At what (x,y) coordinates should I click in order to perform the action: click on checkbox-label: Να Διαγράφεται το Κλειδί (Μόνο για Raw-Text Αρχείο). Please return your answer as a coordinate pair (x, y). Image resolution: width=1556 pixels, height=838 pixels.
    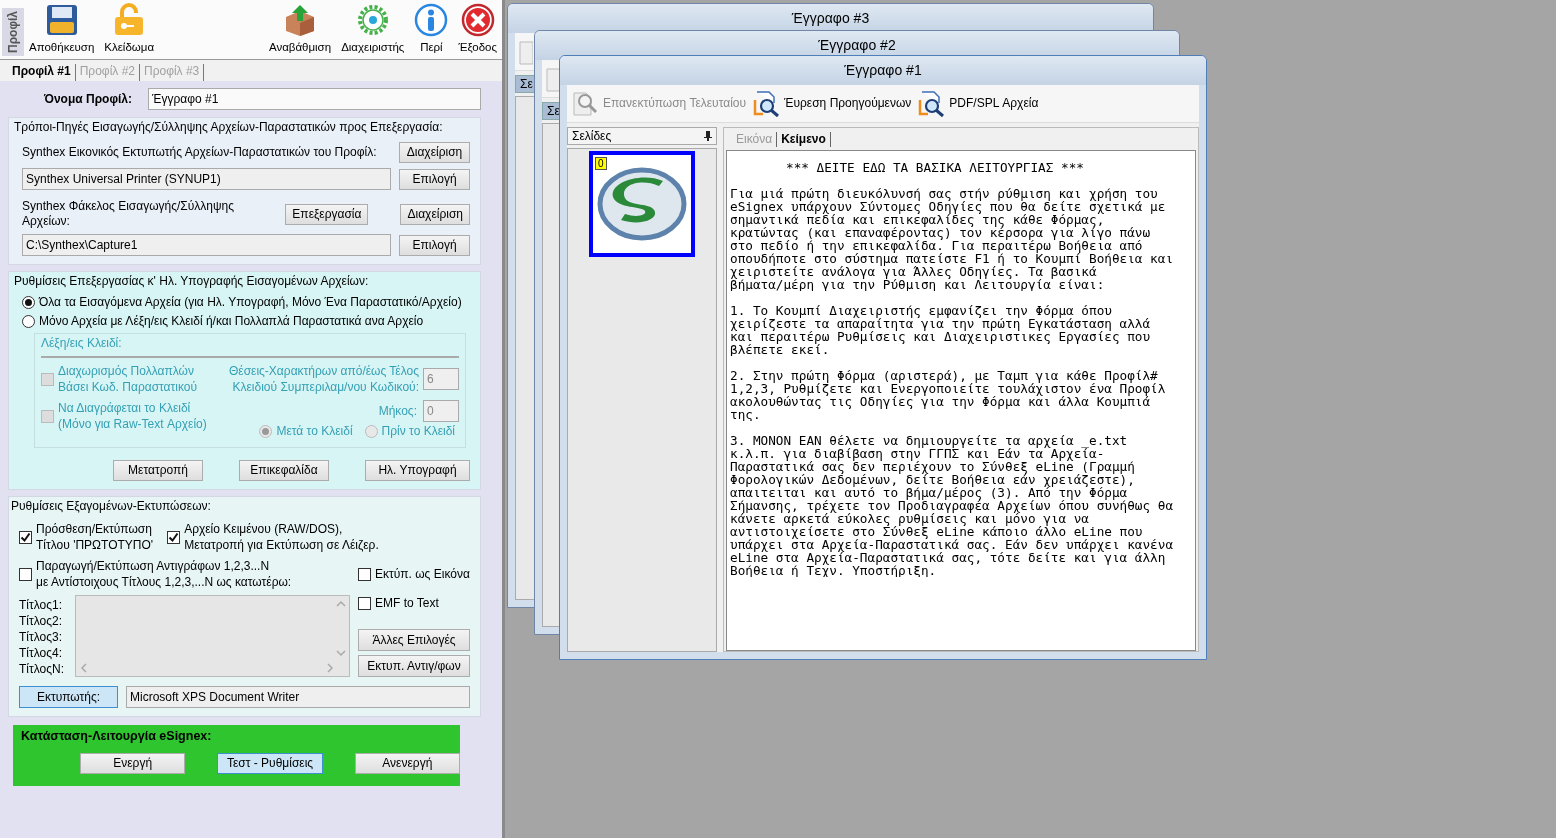
    Looking at the image, I should click on (132, 416).